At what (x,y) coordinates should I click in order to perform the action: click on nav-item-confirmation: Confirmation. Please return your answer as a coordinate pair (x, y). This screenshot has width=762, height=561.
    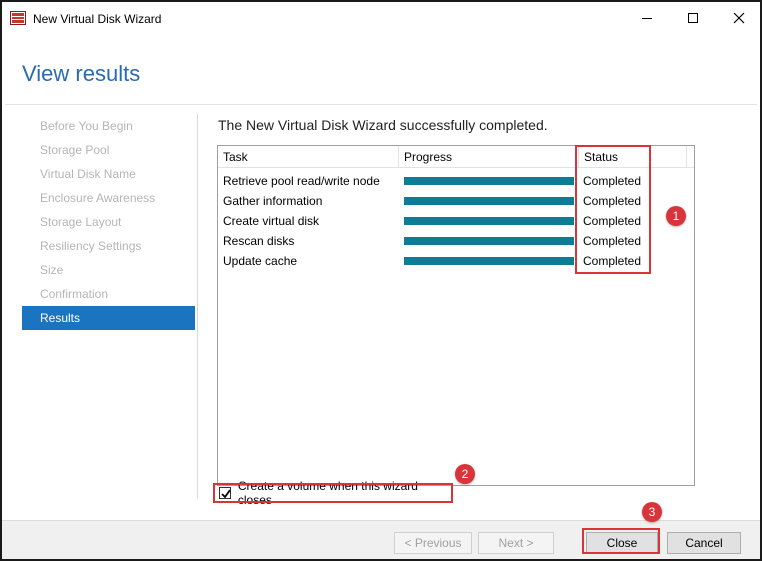
    Looking at the image, I should click on (108, 294).